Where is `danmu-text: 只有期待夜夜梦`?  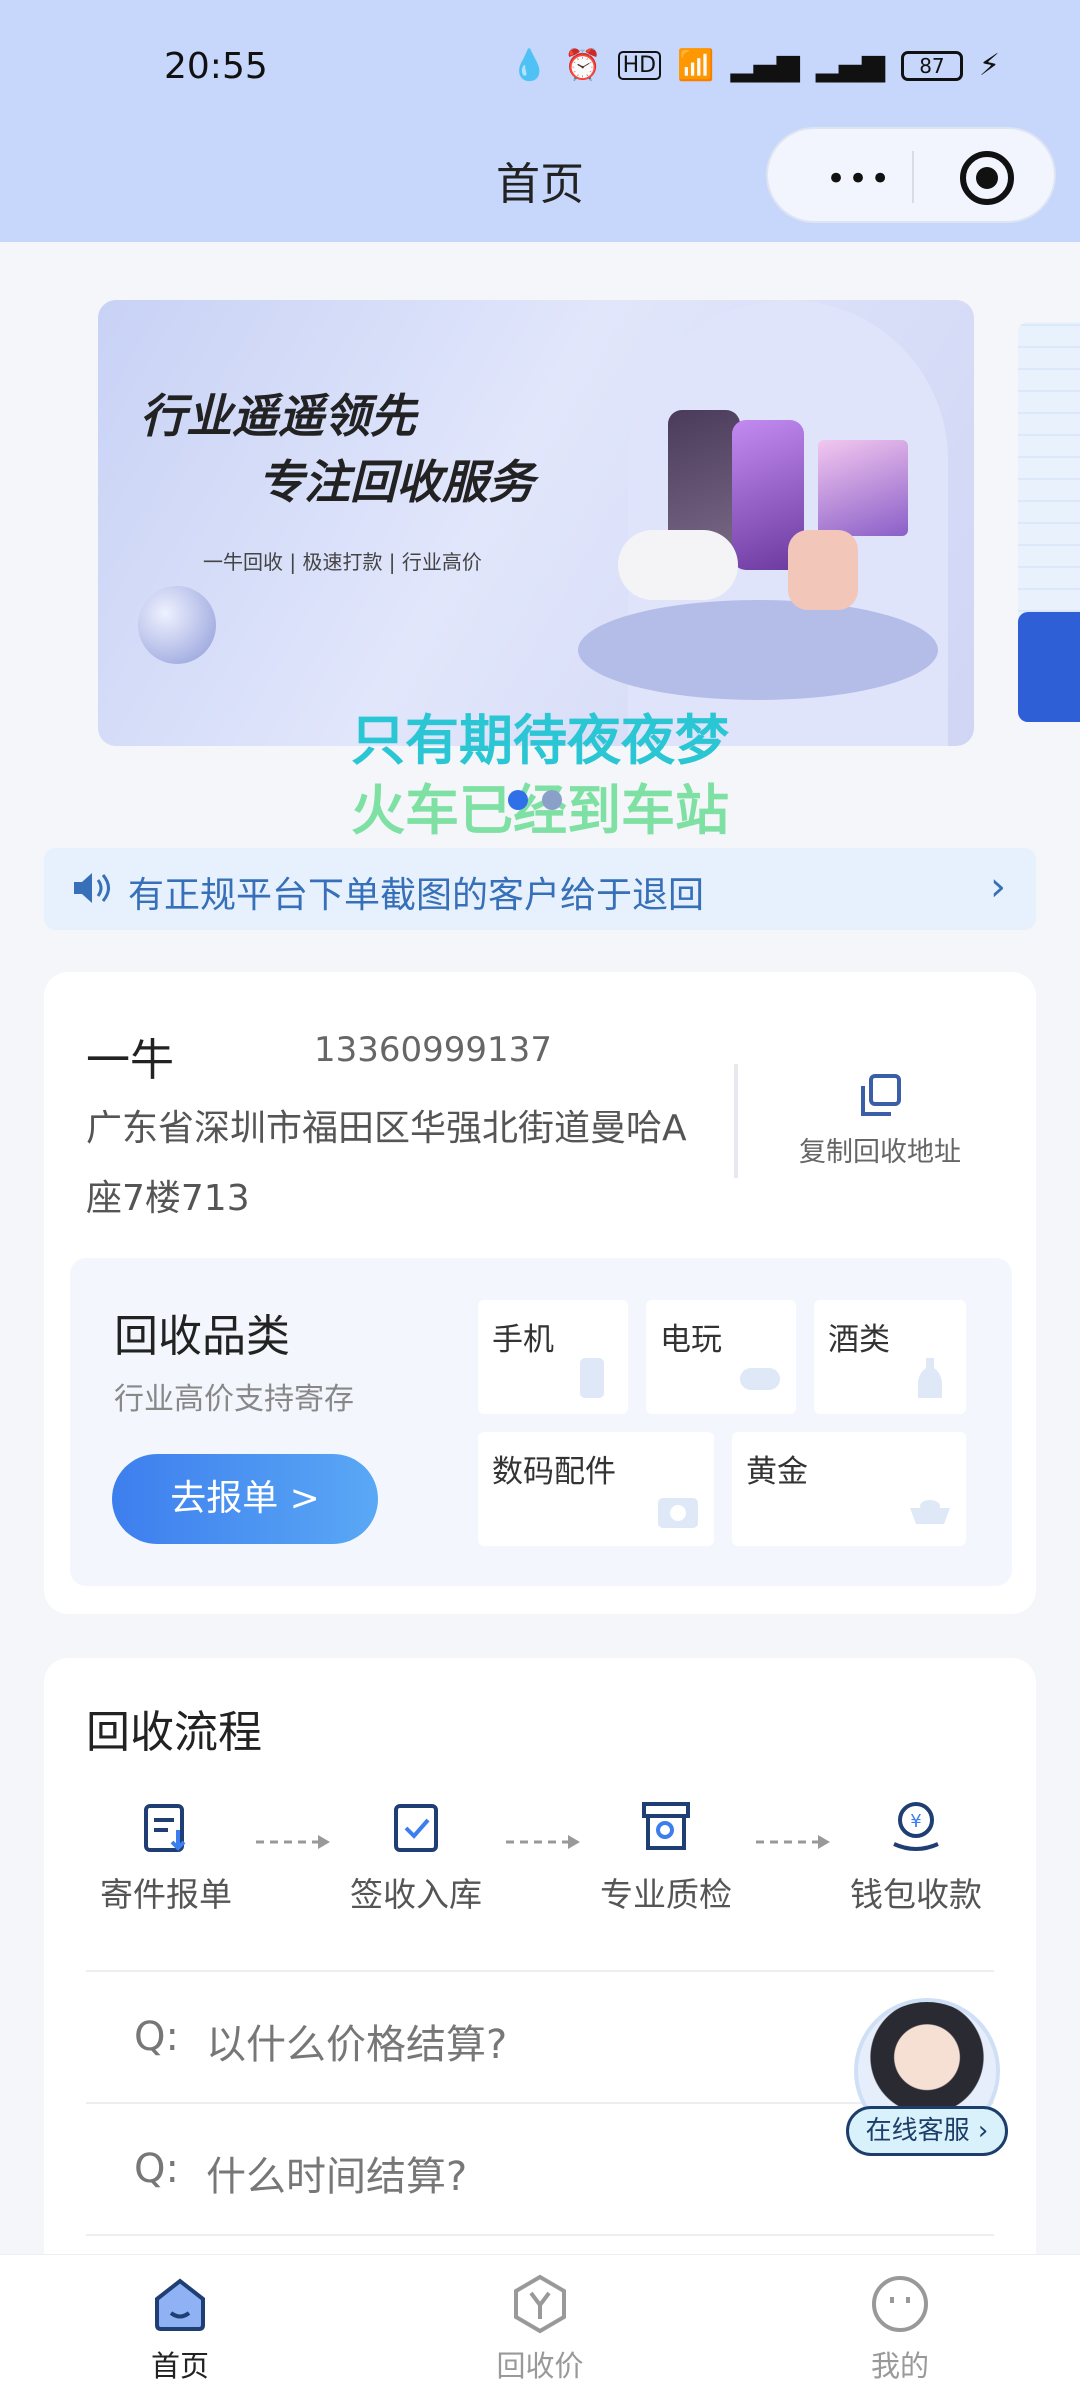 danmu-text: 只有期待夜夜梦 is located at coordinates (540, 740).